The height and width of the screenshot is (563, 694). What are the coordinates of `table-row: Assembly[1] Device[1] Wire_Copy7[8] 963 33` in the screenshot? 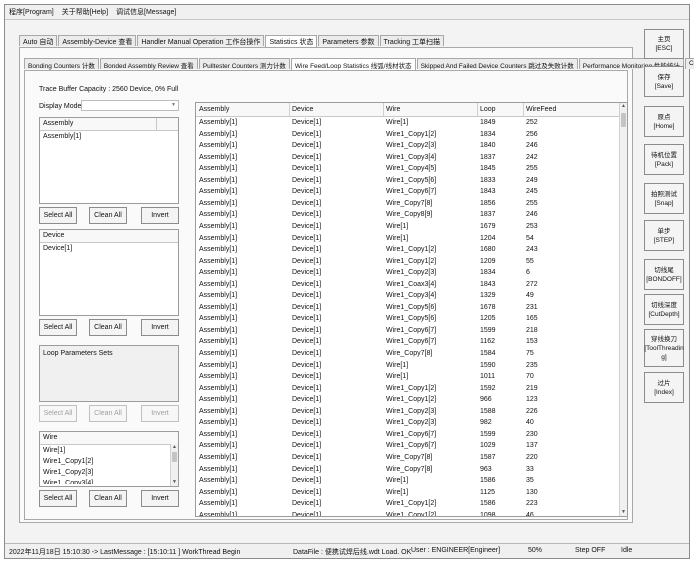 It's located at (408, 470).